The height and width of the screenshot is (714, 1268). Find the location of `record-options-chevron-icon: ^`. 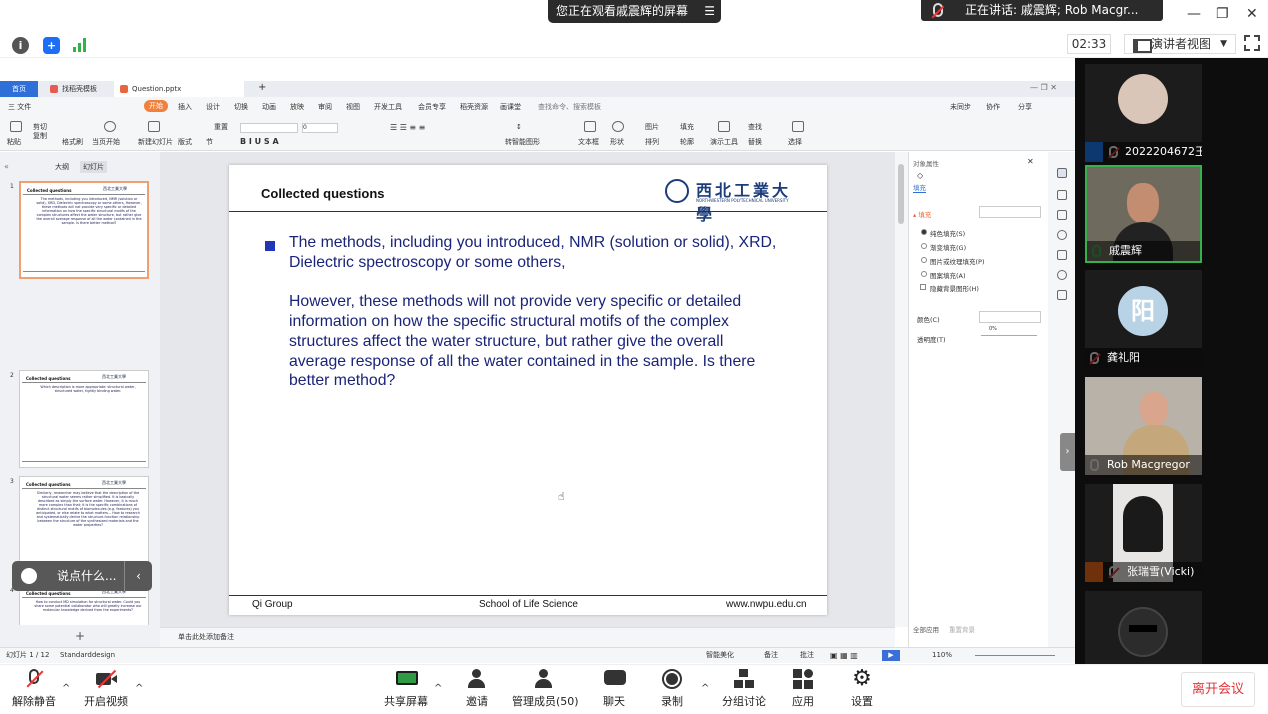

record-options-chevron-icon: ^ is located at coordinates (705, 688).